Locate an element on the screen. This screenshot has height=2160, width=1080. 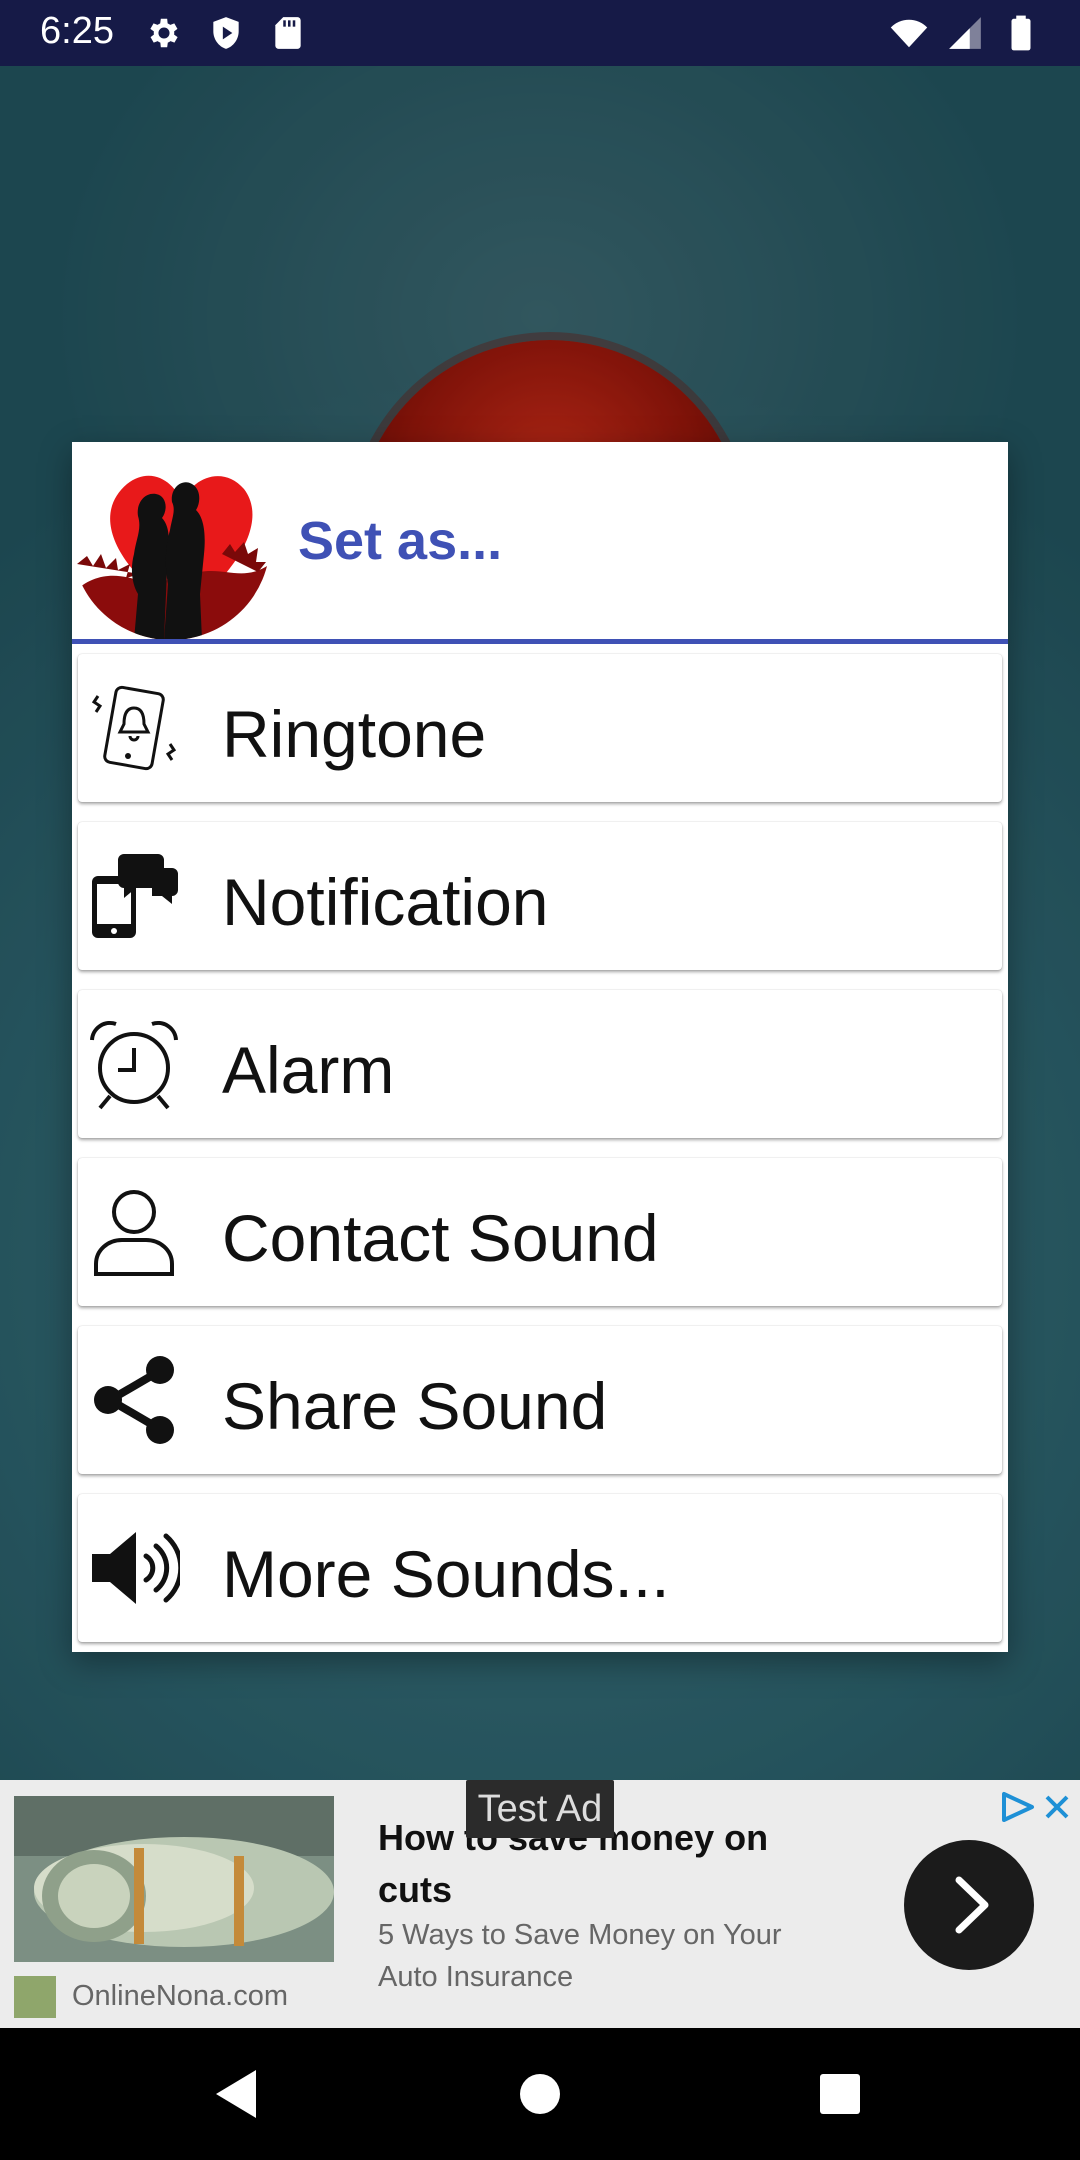
test-ad-badge: Test Ad is located at coordinates (540, 1809).